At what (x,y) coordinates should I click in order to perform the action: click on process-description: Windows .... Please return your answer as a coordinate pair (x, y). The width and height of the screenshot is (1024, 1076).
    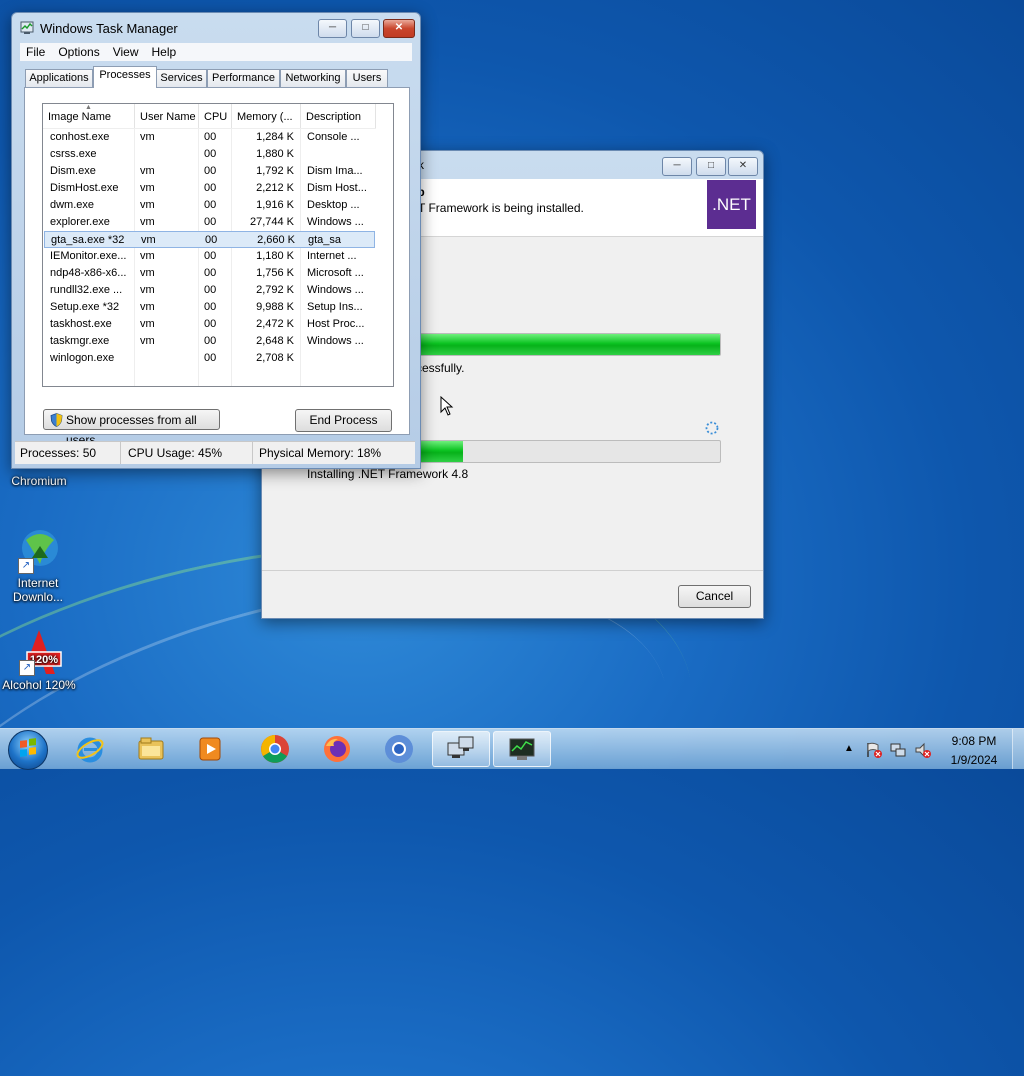
    Looking at the image, I should click on (335, 341).